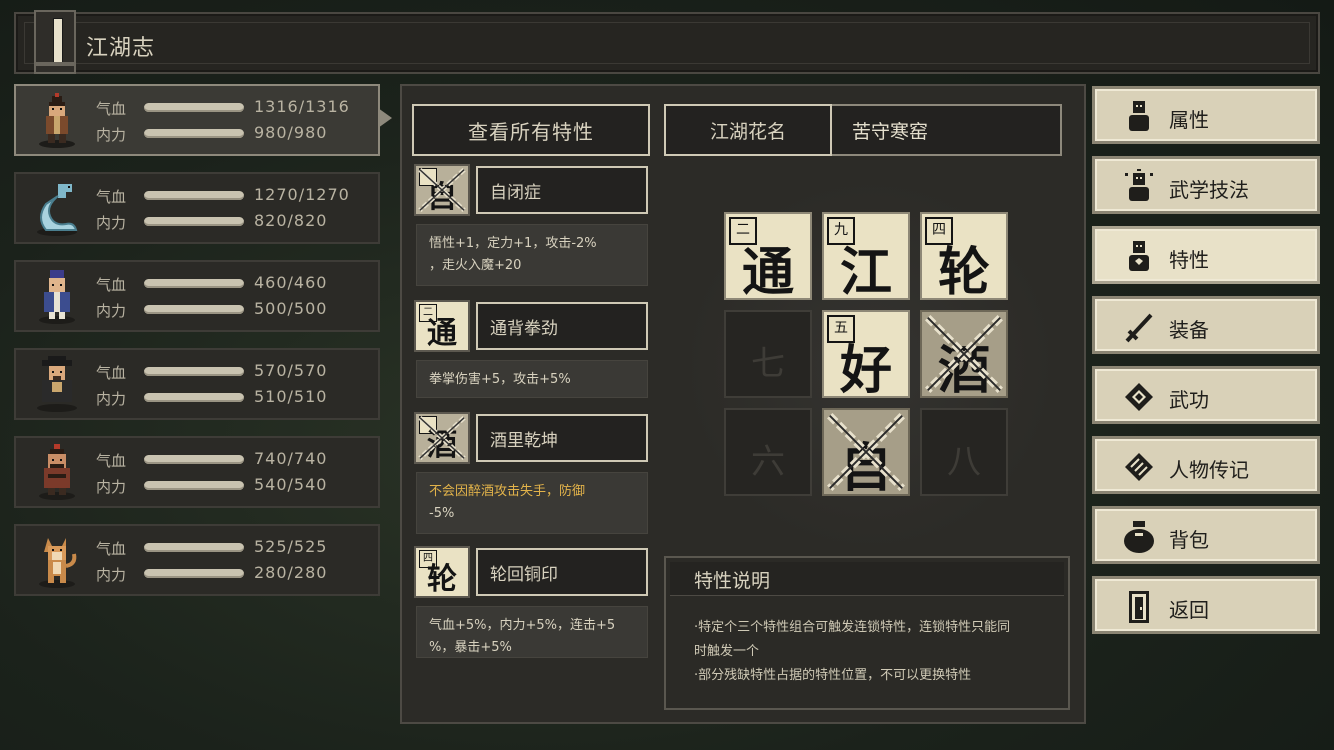  I want to click on bandit-avatar, so click(57, 472).